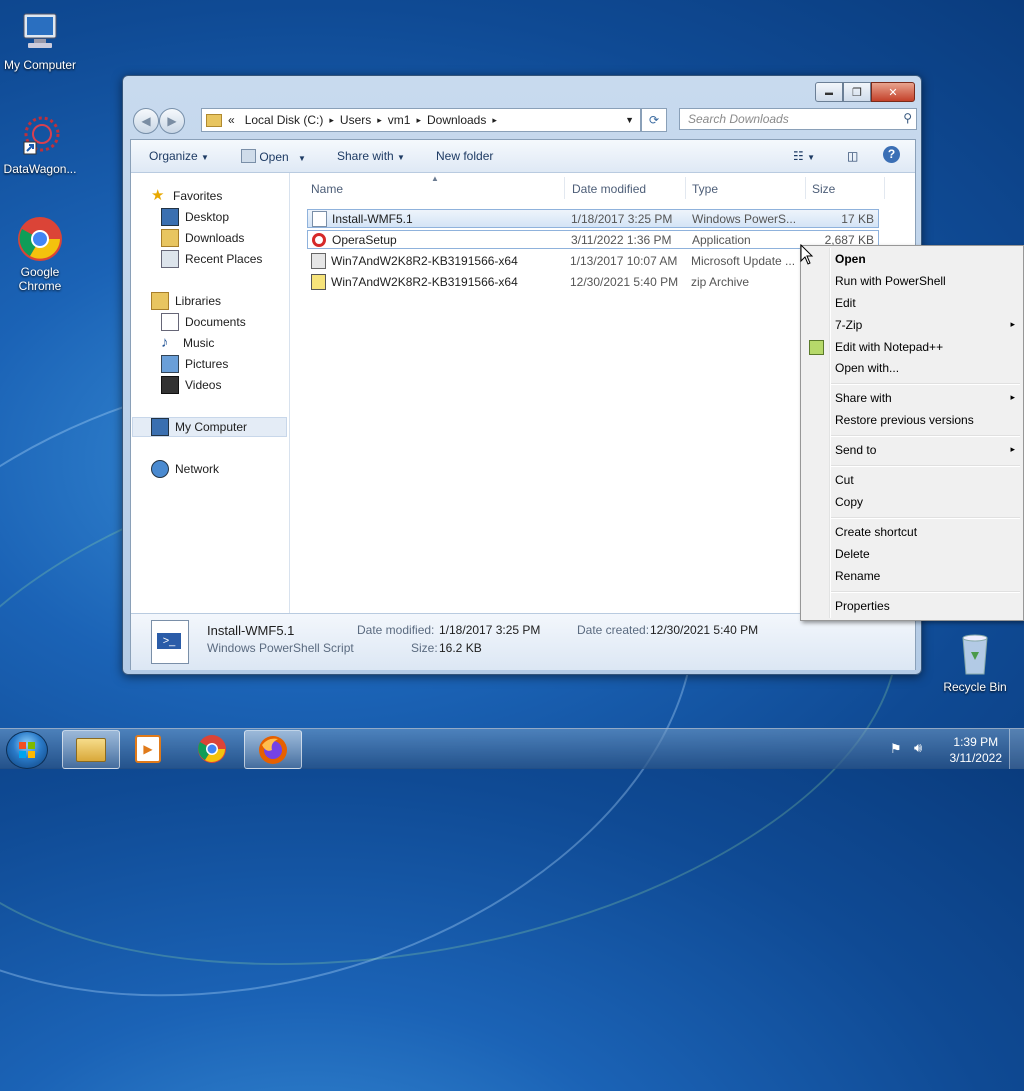  I want to click on search-icon: ⚲, so click(907, 118).